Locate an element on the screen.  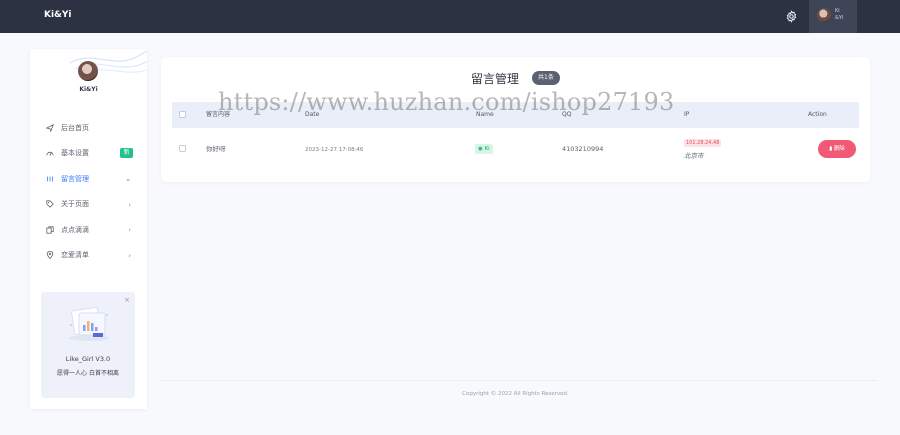
sidebar-item-moments: 点点滴滴 › is located at coordinates (88, 230).